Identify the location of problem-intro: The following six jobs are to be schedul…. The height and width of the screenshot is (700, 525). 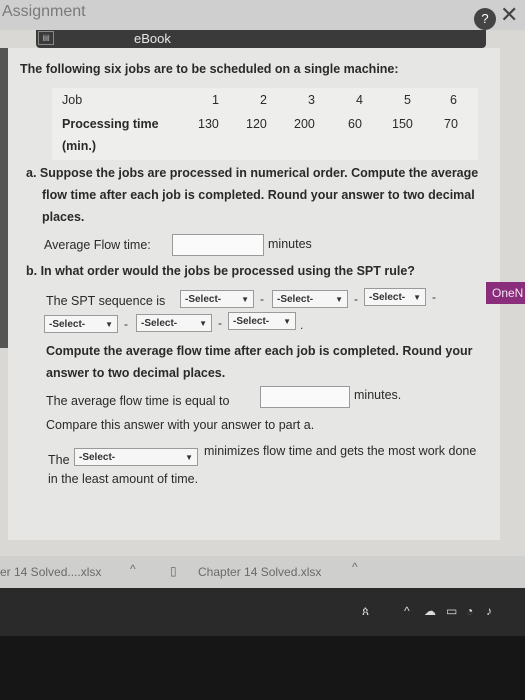
(209, 69).